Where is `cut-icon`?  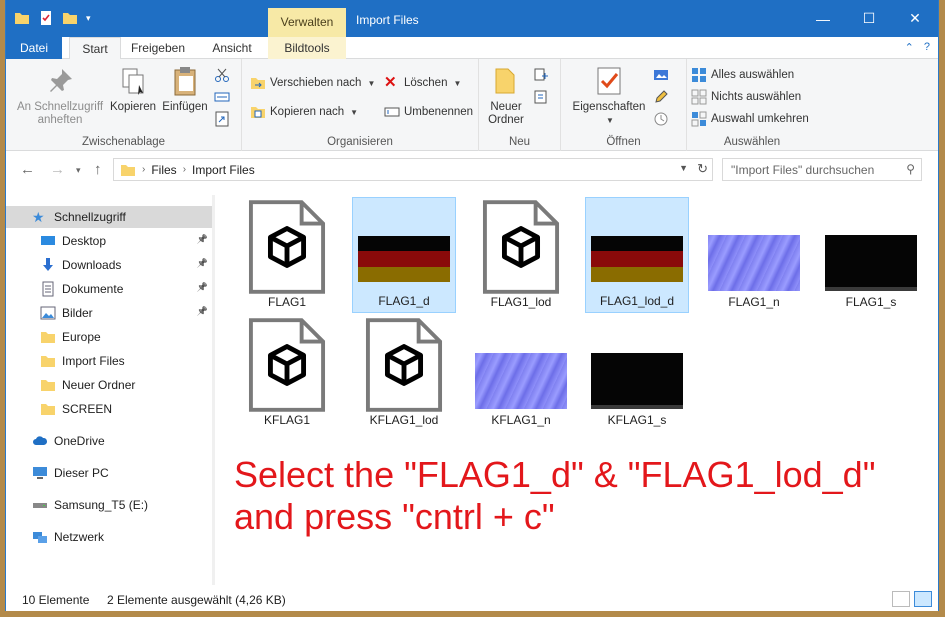
cut-icon is located at coordinates (222, 75).